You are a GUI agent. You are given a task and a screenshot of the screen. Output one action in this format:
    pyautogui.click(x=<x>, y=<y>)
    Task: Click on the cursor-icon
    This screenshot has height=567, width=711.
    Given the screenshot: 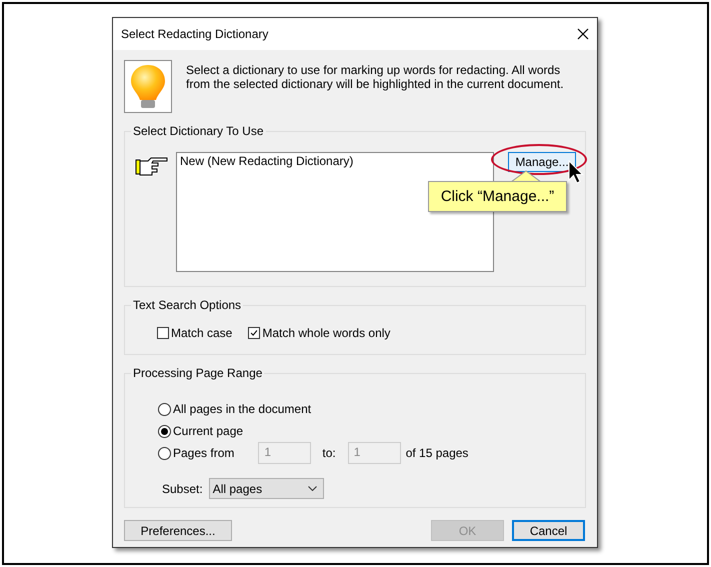 What is the action you would take?
    pyautogui.click(x=576, y=172)
    